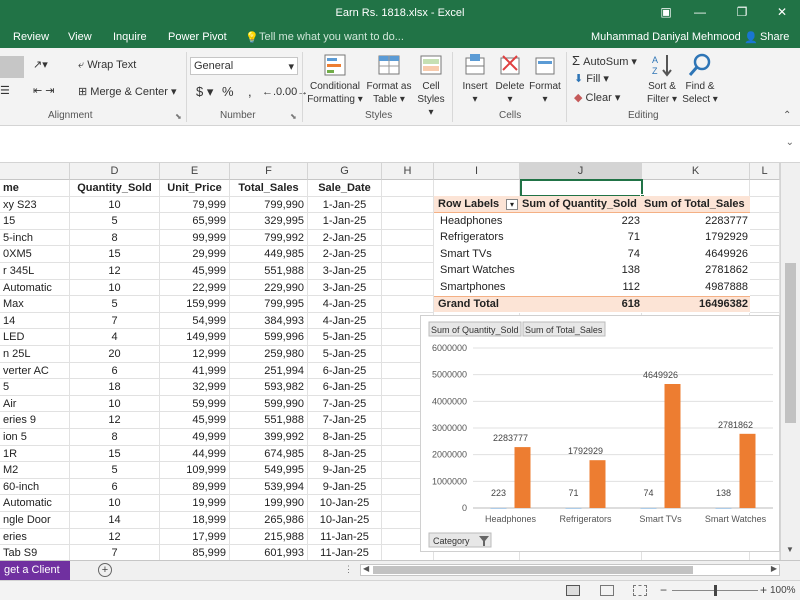 The height and width of the screenshot is (600, 800). What do you see at coordinates (782, 12) in the screenshot?
I see `close-button: ✕` at bounding box center [782, 12].